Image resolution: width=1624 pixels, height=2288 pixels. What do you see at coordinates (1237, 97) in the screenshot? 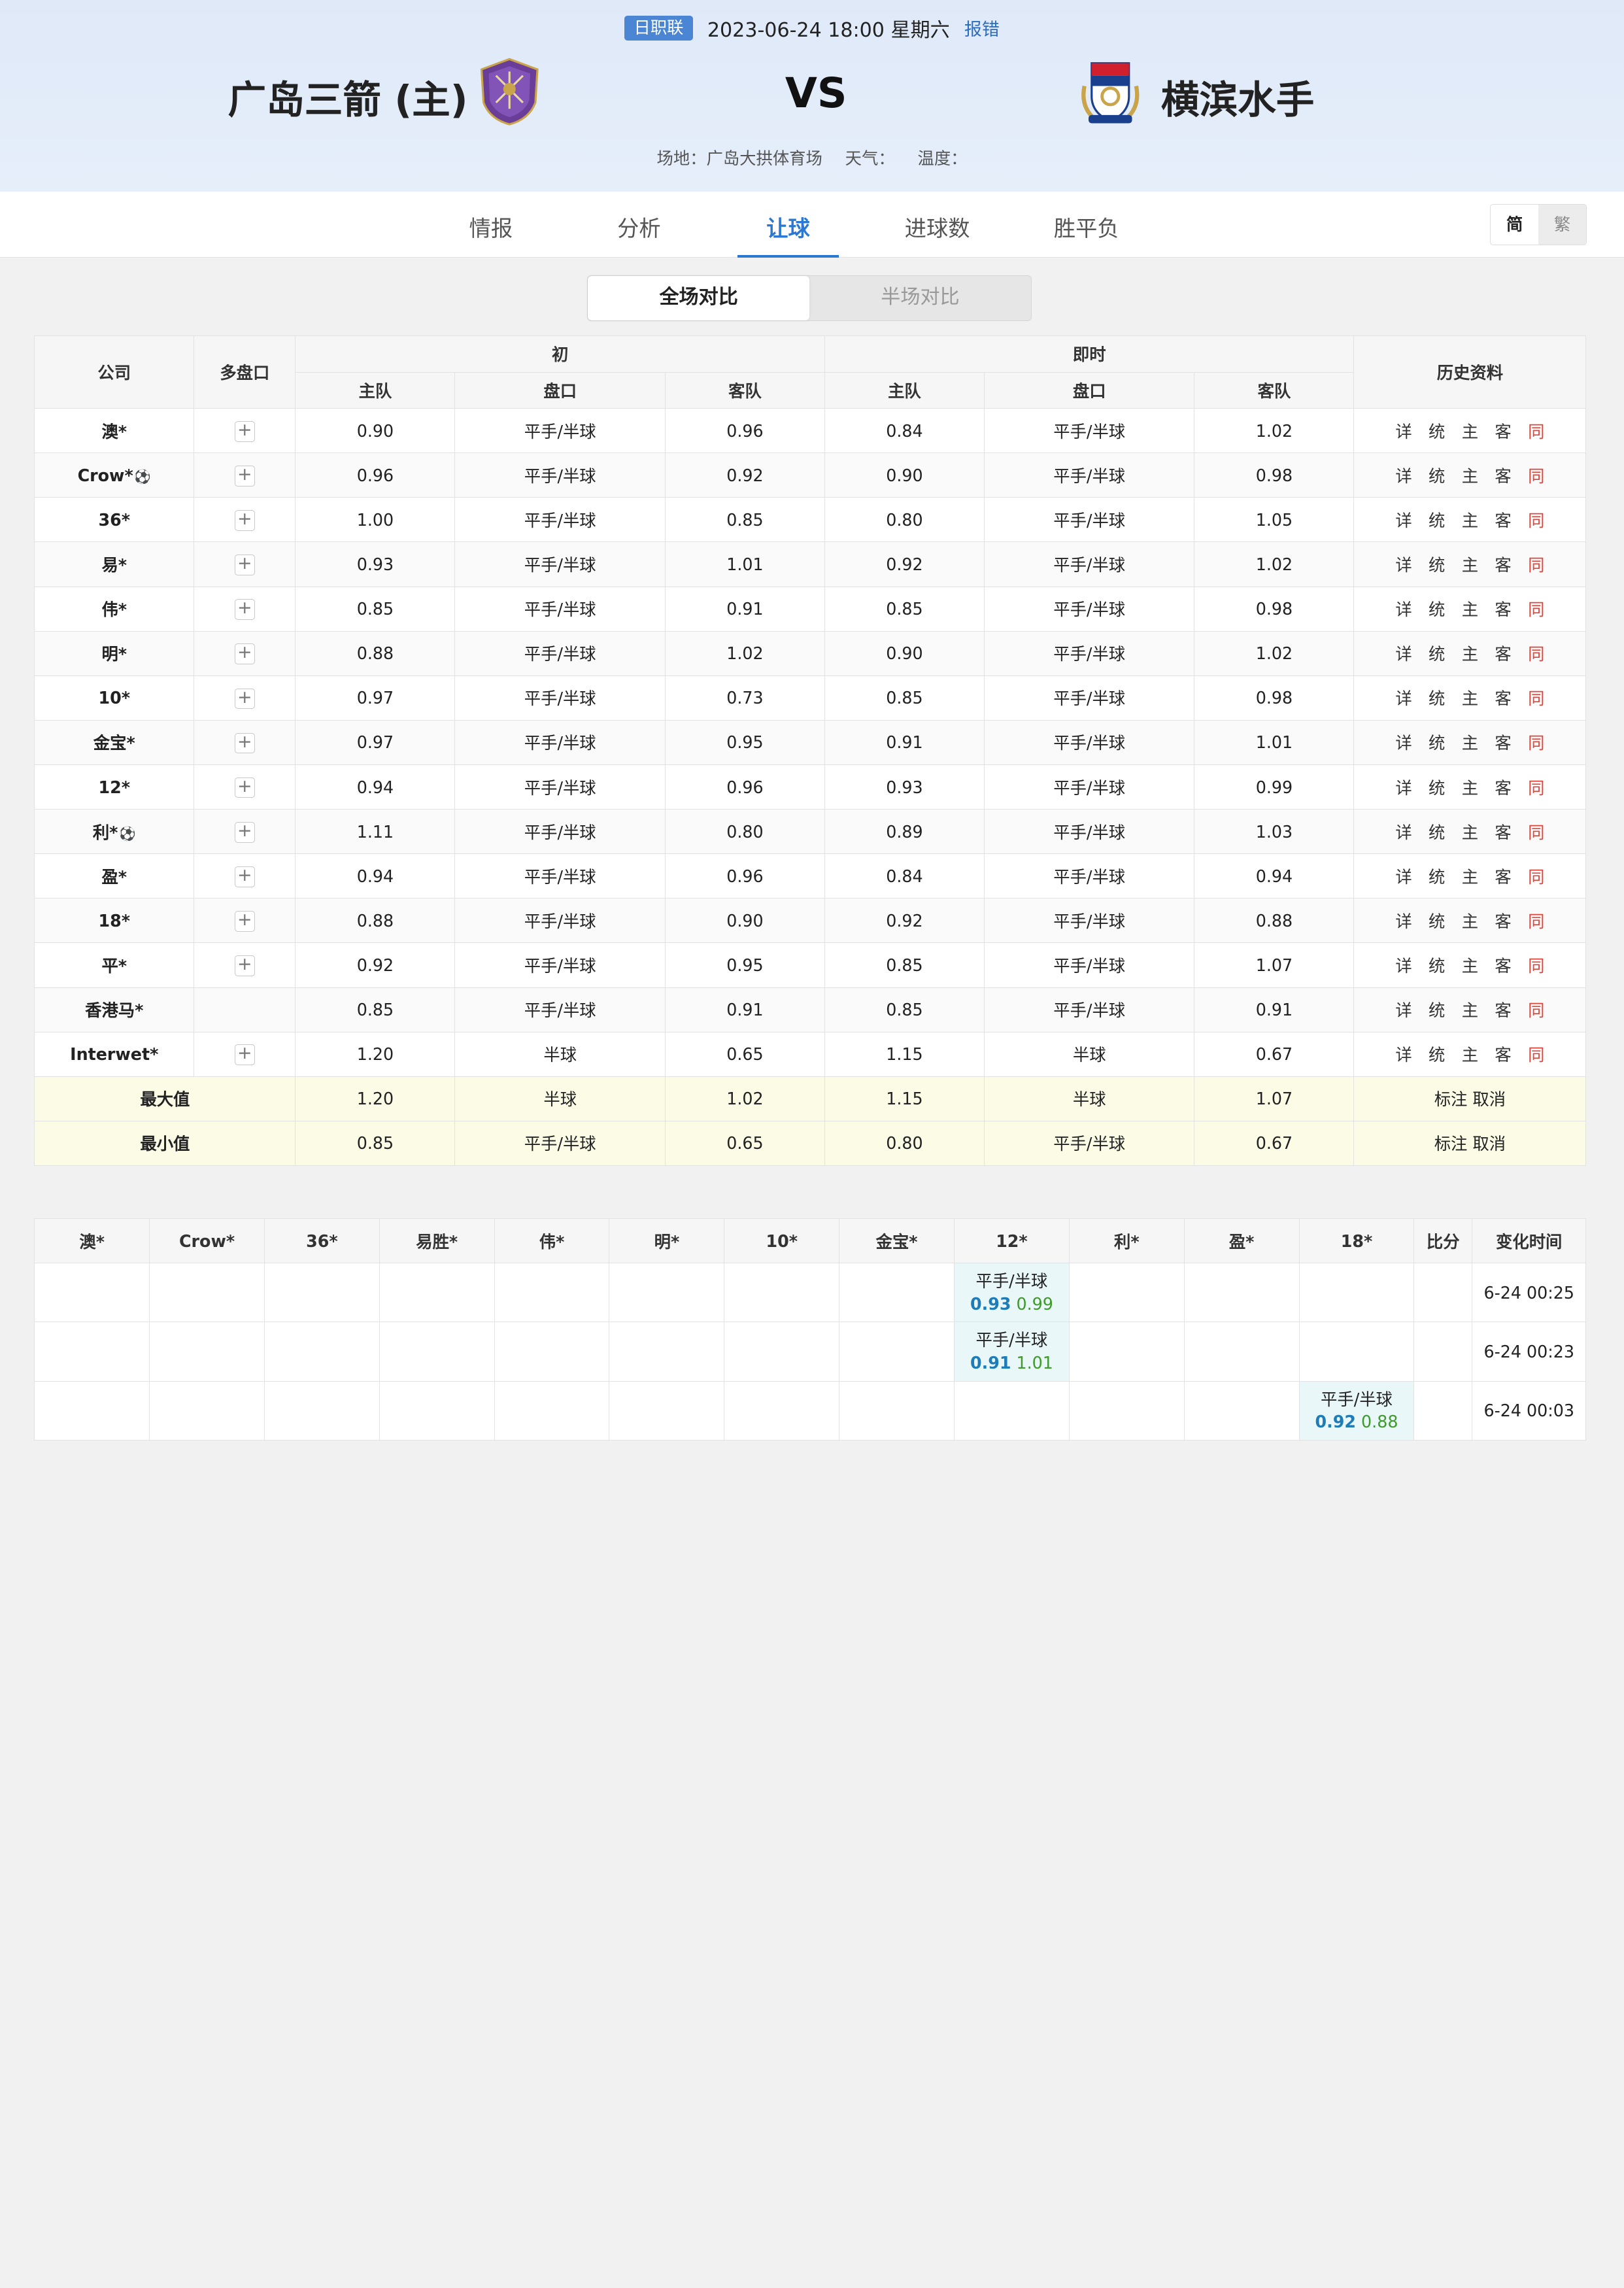
I see `away-team-name: 横滨水手` at bounding box center [1237, 97].